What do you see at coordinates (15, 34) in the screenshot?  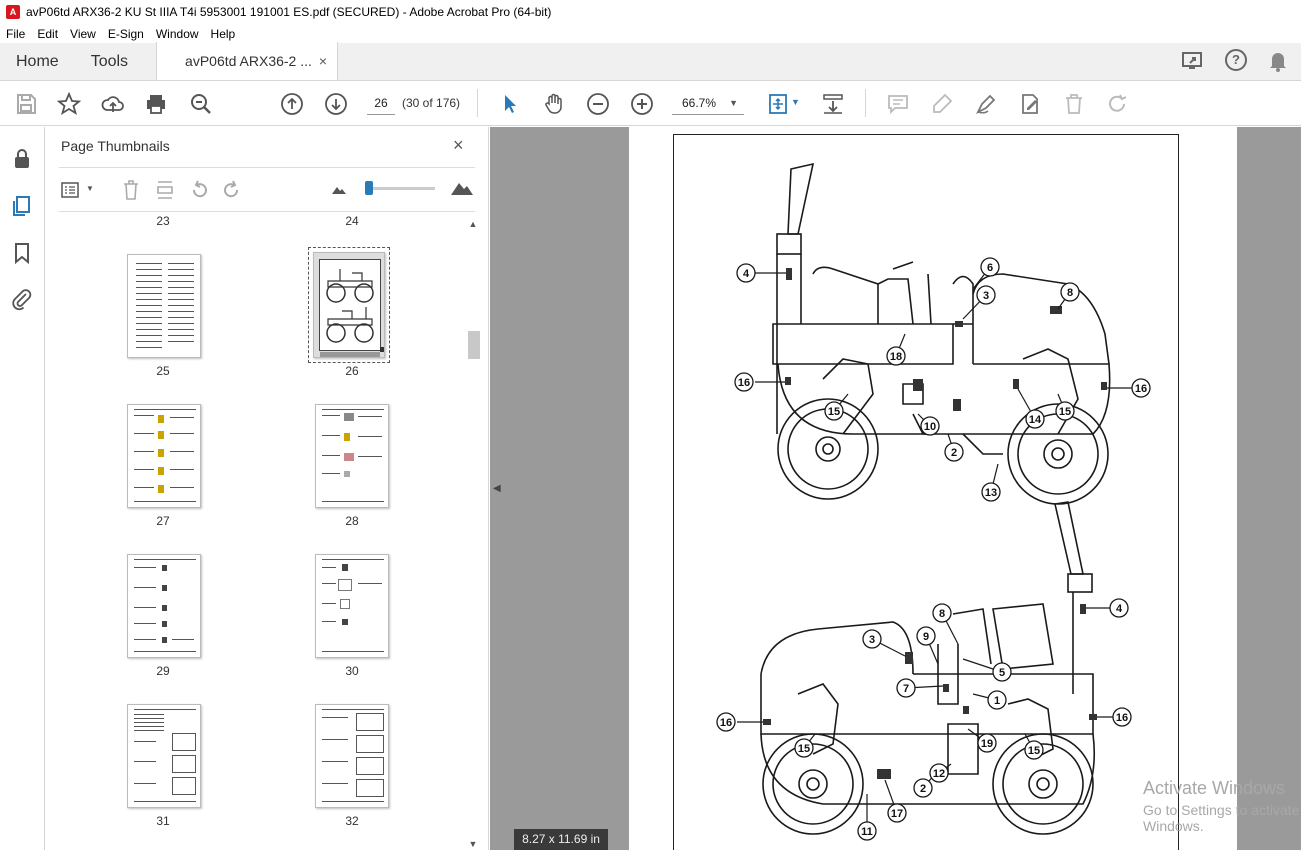 I see `menu-file: File` at bounding box center [15, 34].